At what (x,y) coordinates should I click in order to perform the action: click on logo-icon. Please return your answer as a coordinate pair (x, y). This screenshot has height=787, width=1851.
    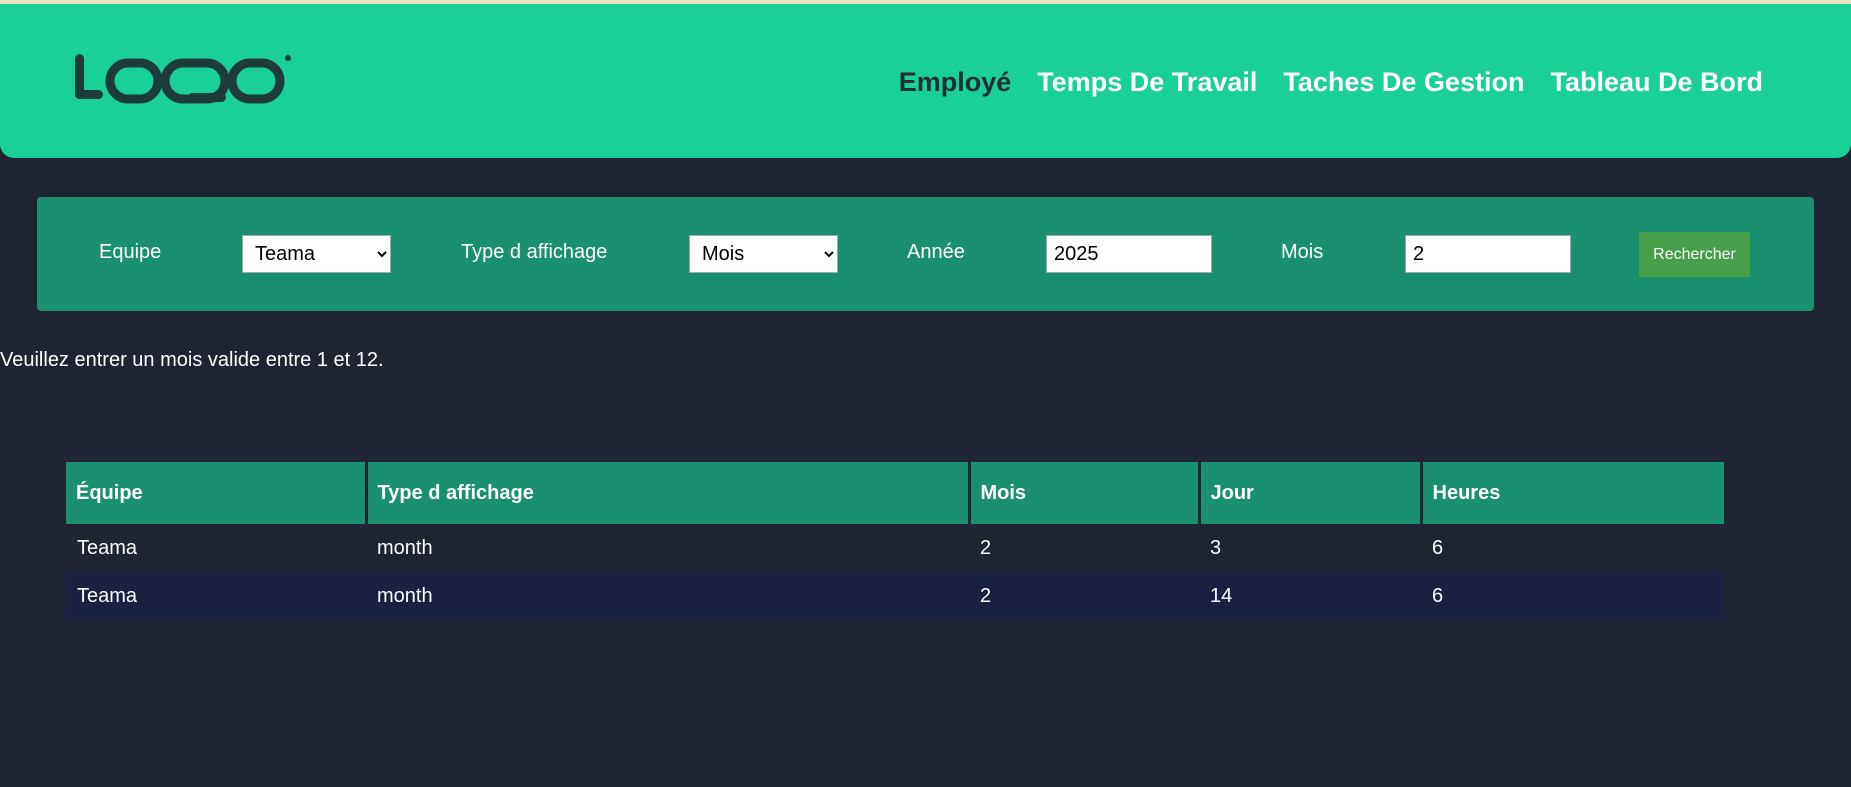
    Looking at the image, I should click on (183, 79).